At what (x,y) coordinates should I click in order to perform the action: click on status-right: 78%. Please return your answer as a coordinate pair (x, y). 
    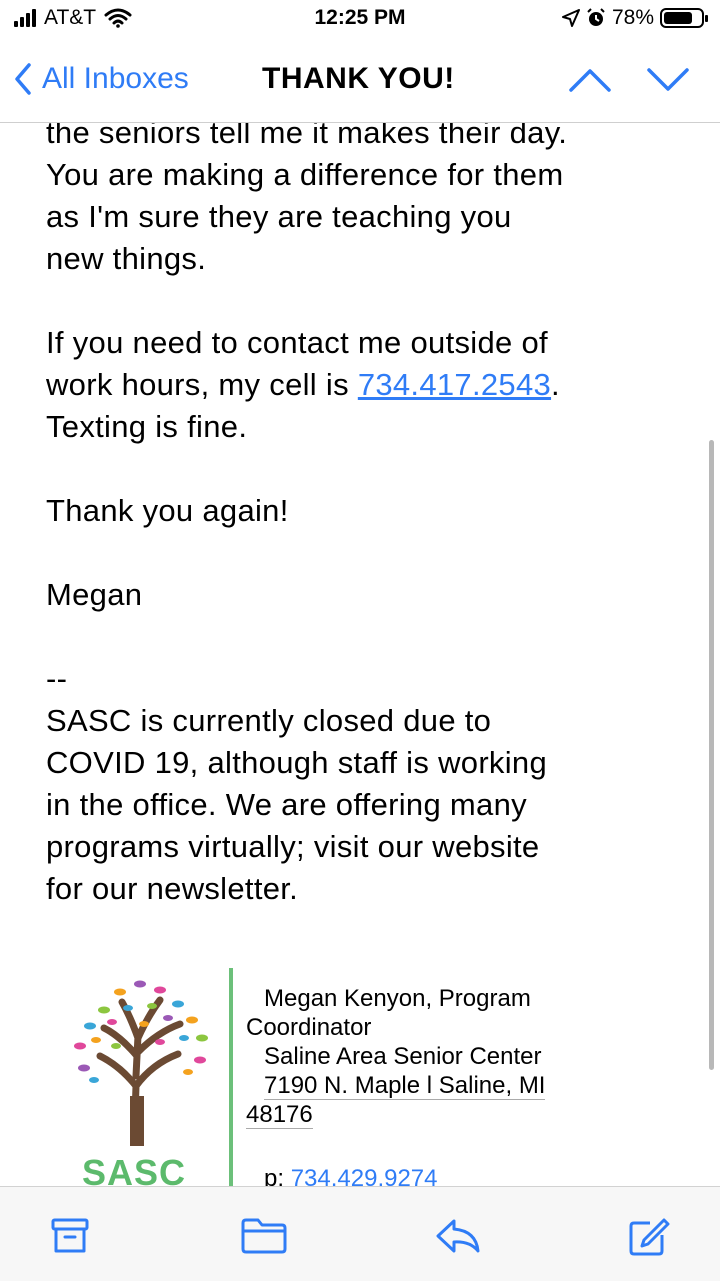
    Looking at the image, I should click on (634, 18).